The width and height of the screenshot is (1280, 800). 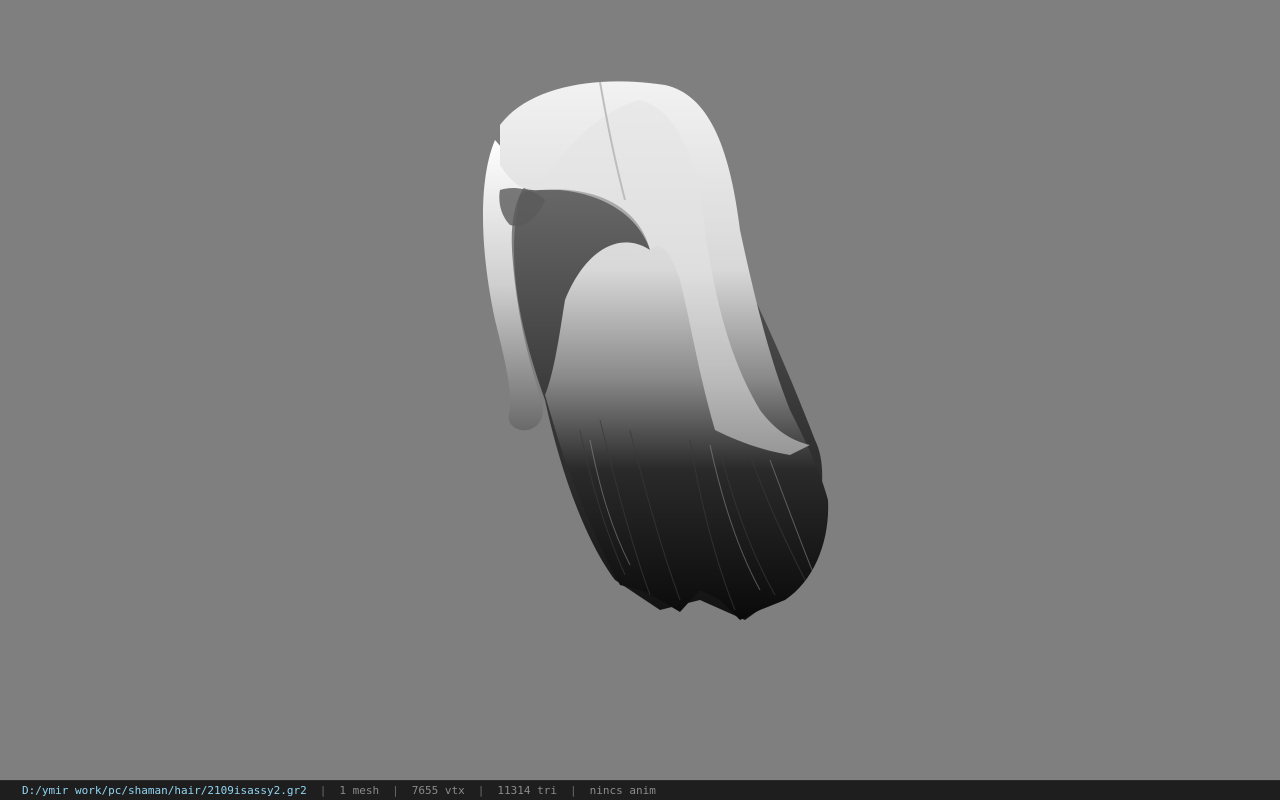 I want to click on vertex-count: 7655 vtx, so click(x=438, y=790).